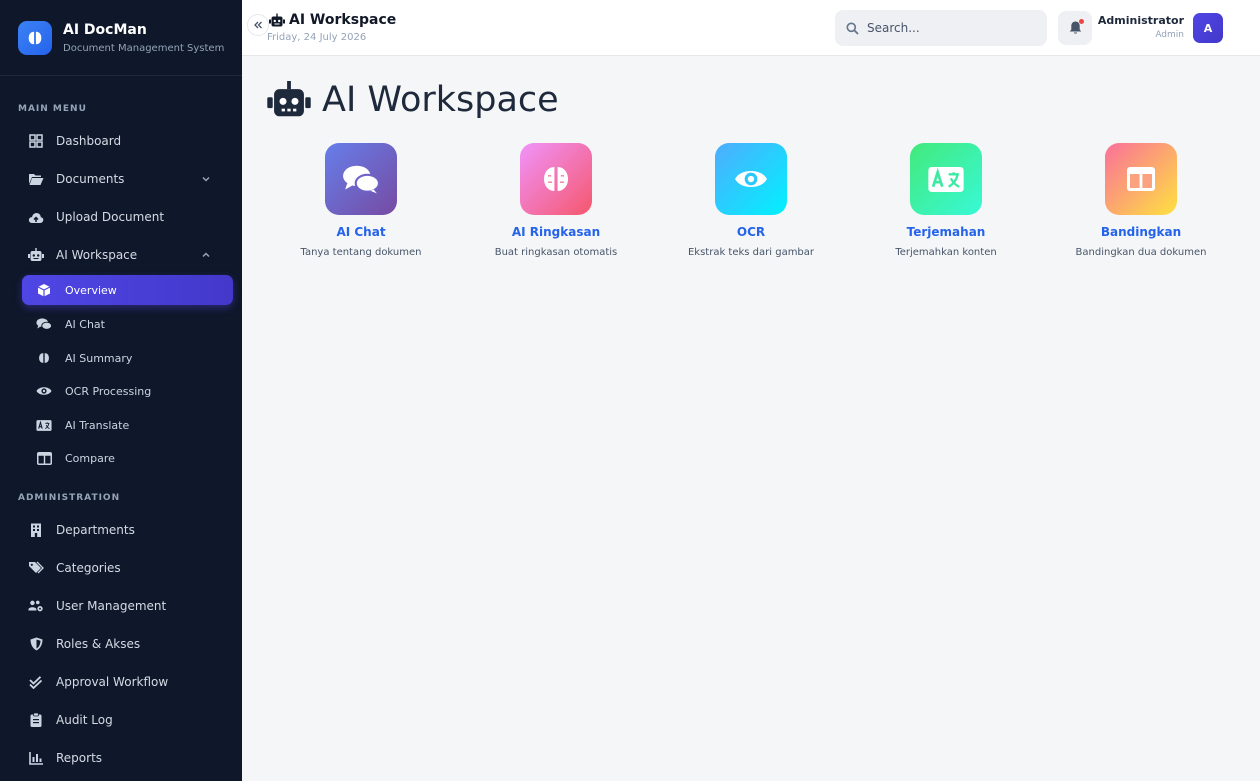 The image size is (1260, 781). What do you see at coordinates (95, 530) in the screenshot?
I see `sidebar-item-label: Departments` at bounding box center [95, 530].